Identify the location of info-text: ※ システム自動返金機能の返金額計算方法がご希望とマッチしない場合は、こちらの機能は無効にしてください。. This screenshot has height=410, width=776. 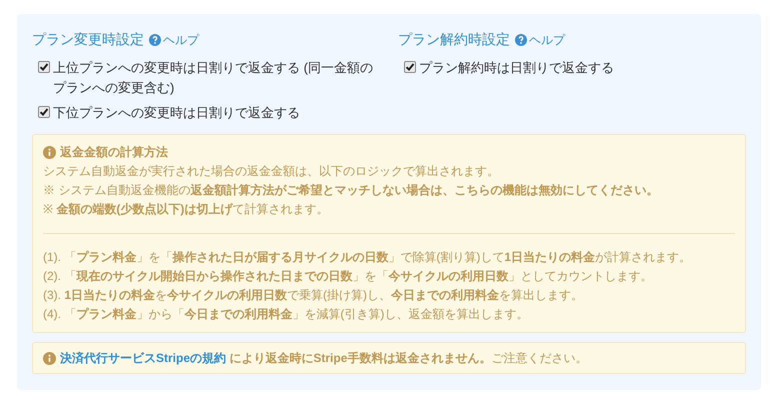
(351, 190).